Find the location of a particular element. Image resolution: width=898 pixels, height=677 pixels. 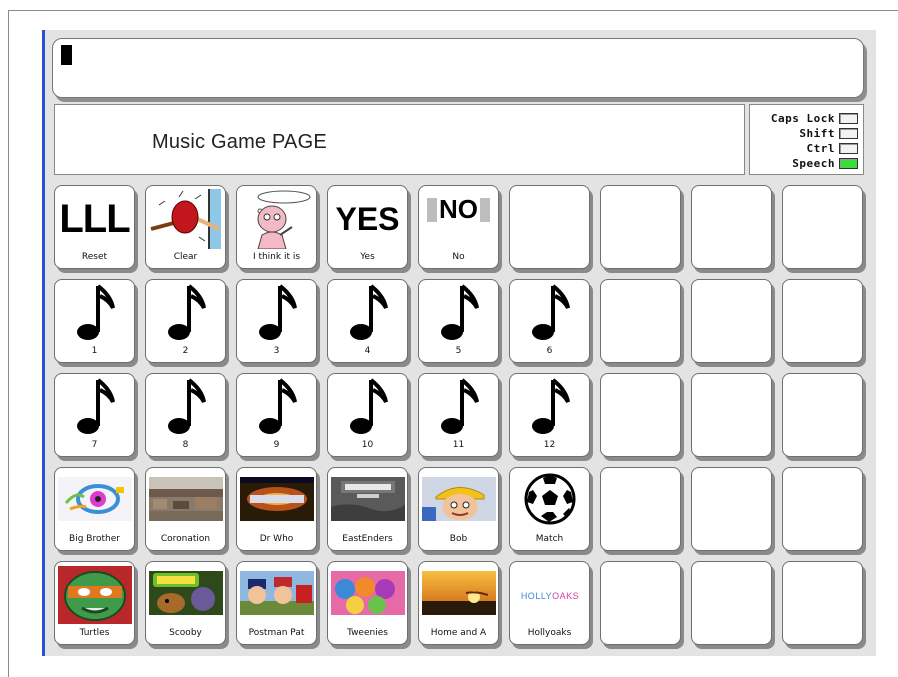

note-12-button: 12 is located at coordinates (549, 415).